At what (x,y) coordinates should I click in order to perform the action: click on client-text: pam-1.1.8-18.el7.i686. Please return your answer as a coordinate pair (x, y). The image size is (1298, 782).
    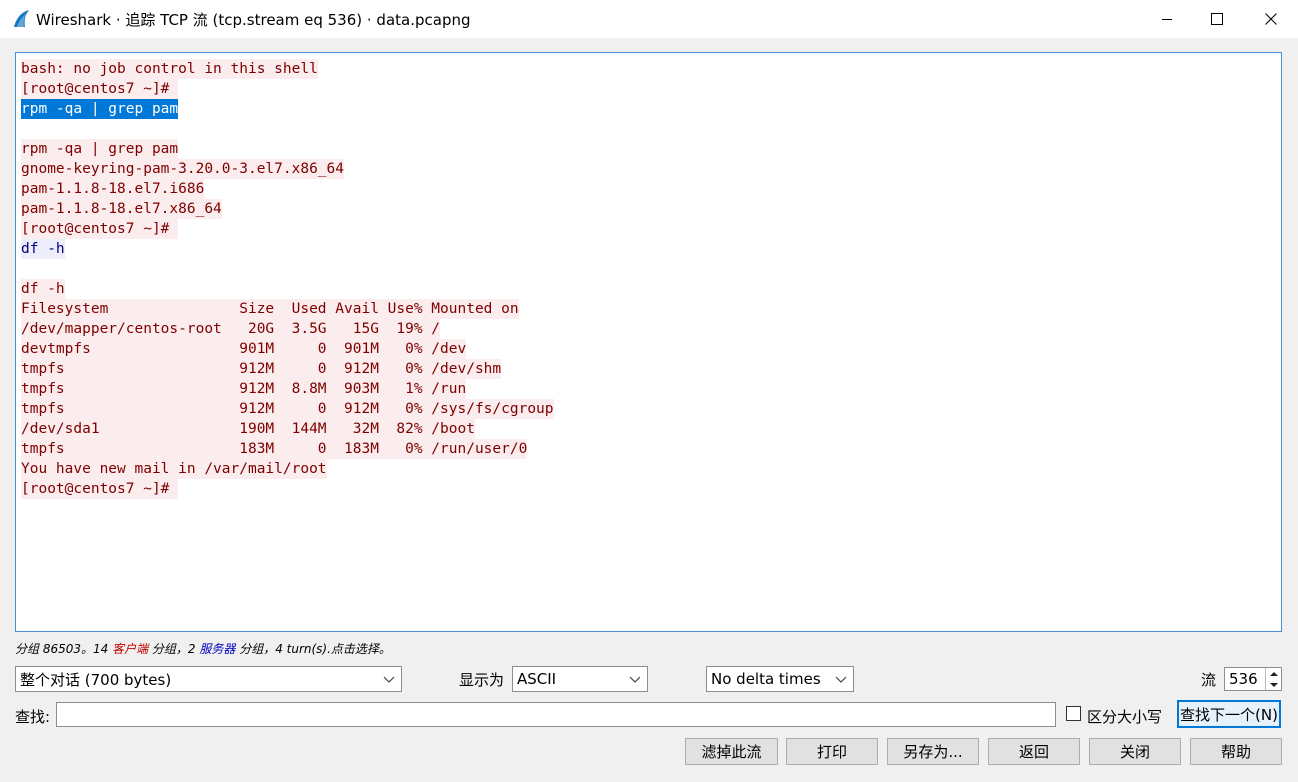
    Looking at the image, I should click on (113, 189).